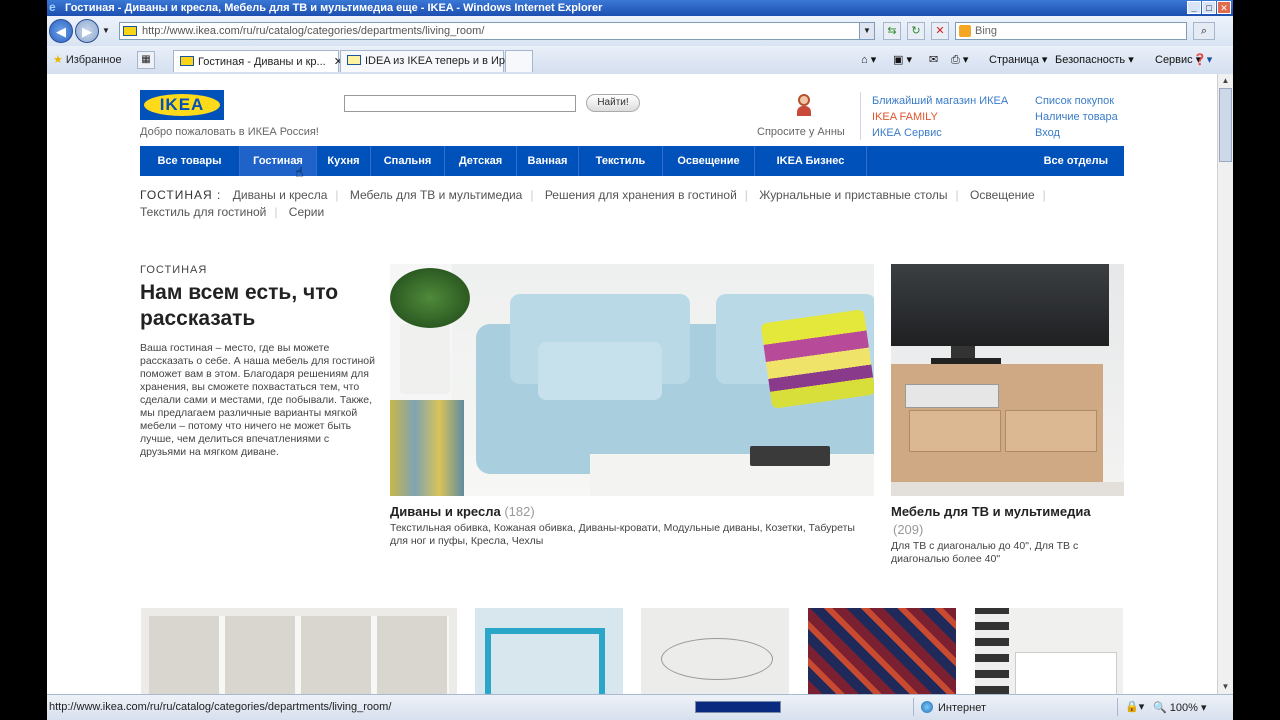 This screenshot has height=720, width=1280. Describe the element at coordinates (1002, 195) in the screenshot. I see `subnav-lighting: Освещение` at that location.